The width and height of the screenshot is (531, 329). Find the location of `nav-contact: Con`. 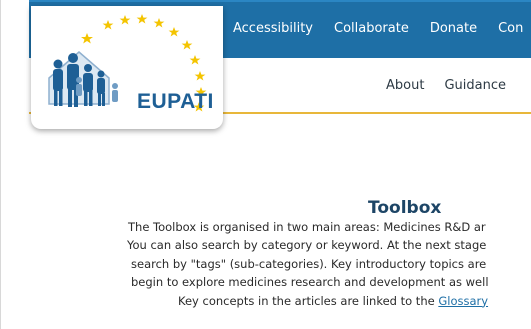

nav-contact: Con is located at coordinates (510, 28).